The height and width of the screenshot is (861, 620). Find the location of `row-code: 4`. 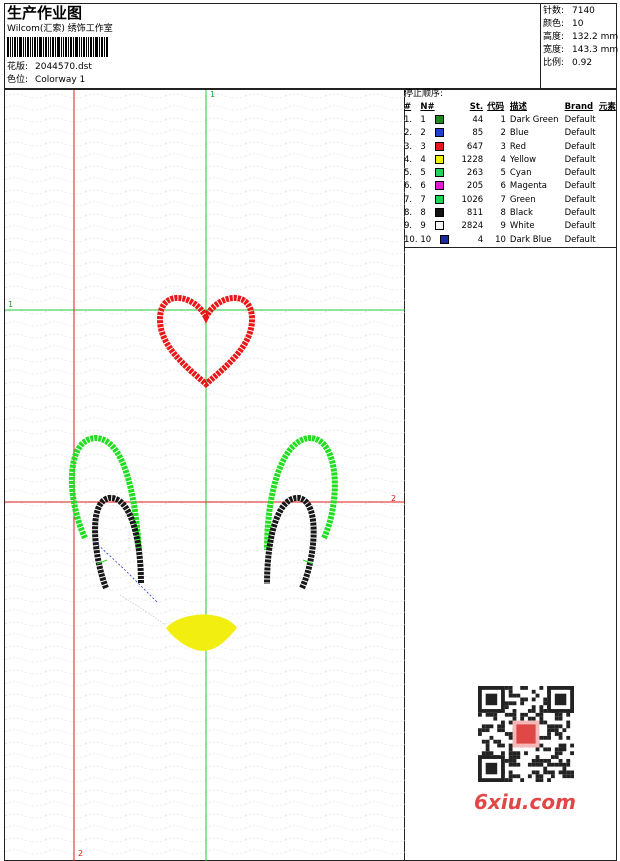

row-code: 4 is located at coordinates (503, 159).